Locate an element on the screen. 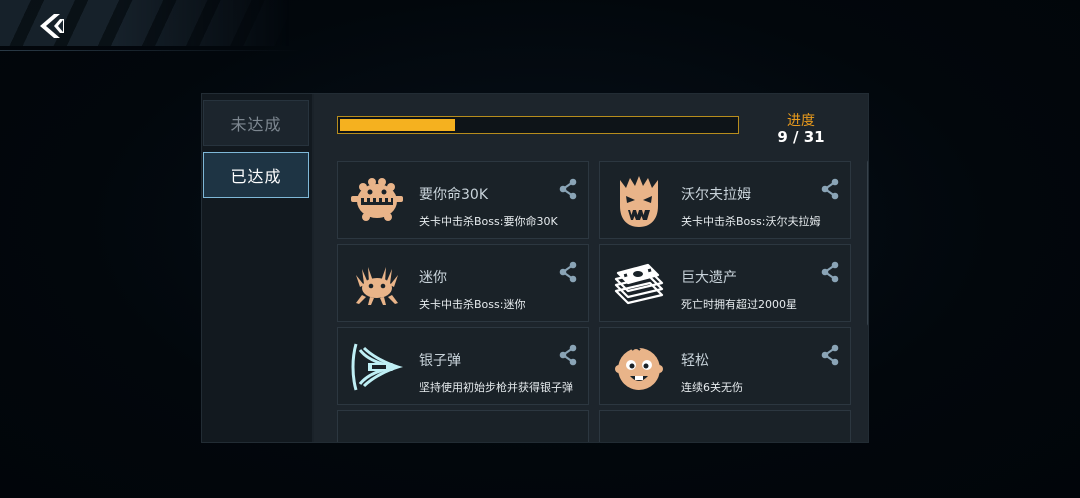 The image size is (1080, 498). top-bar is located at coordinates (150, 26).